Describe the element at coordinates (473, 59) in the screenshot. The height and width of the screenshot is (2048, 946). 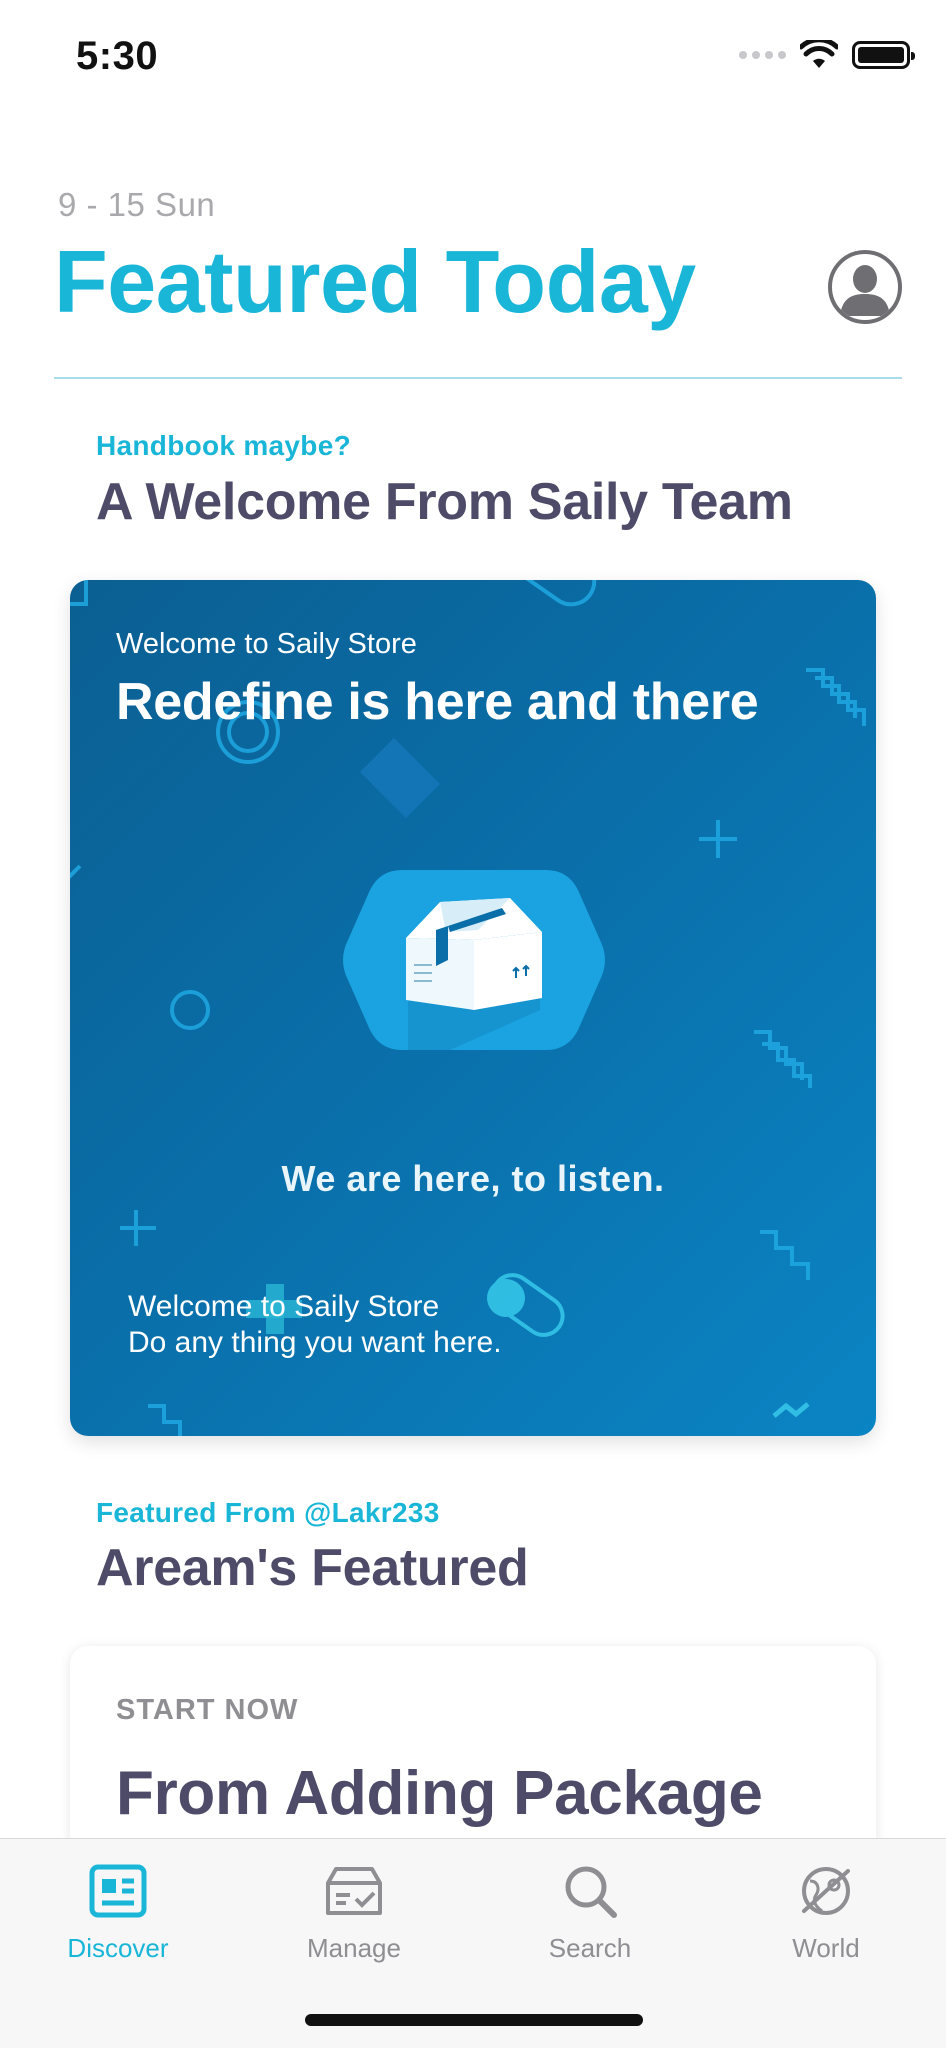
I see `status-bar: 5:30` at that location.